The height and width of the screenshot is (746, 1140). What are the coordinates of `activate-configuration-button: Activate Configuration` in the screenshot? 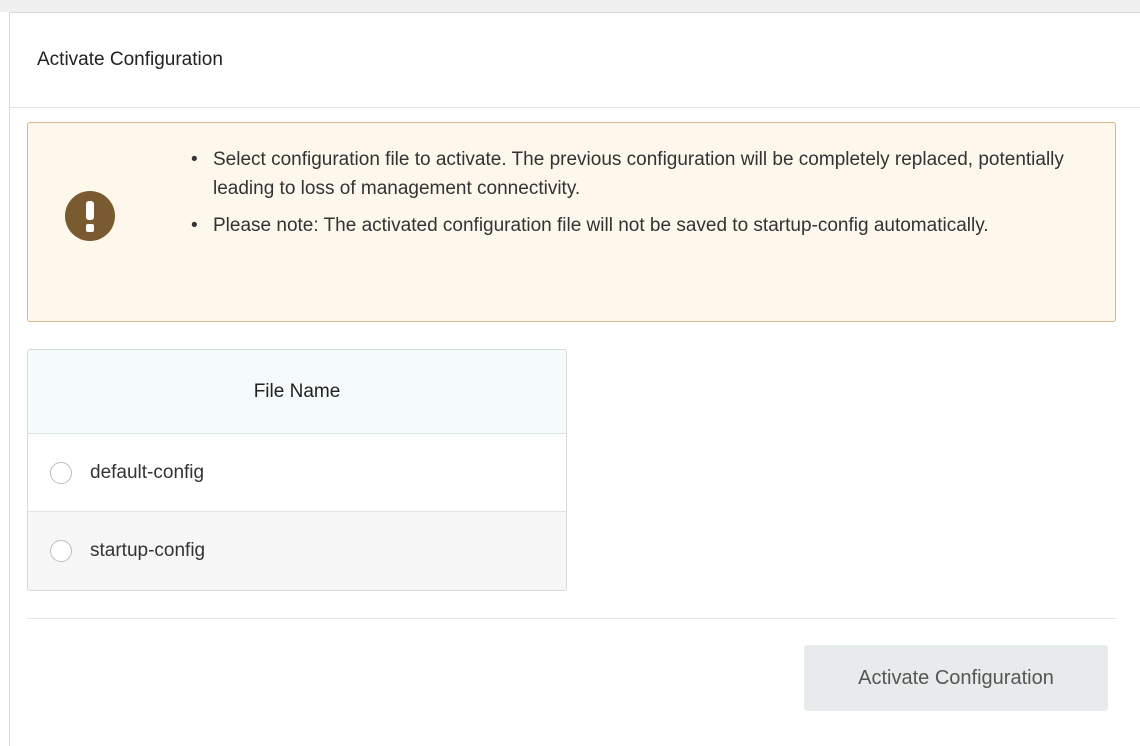 It's located at (956, 678).